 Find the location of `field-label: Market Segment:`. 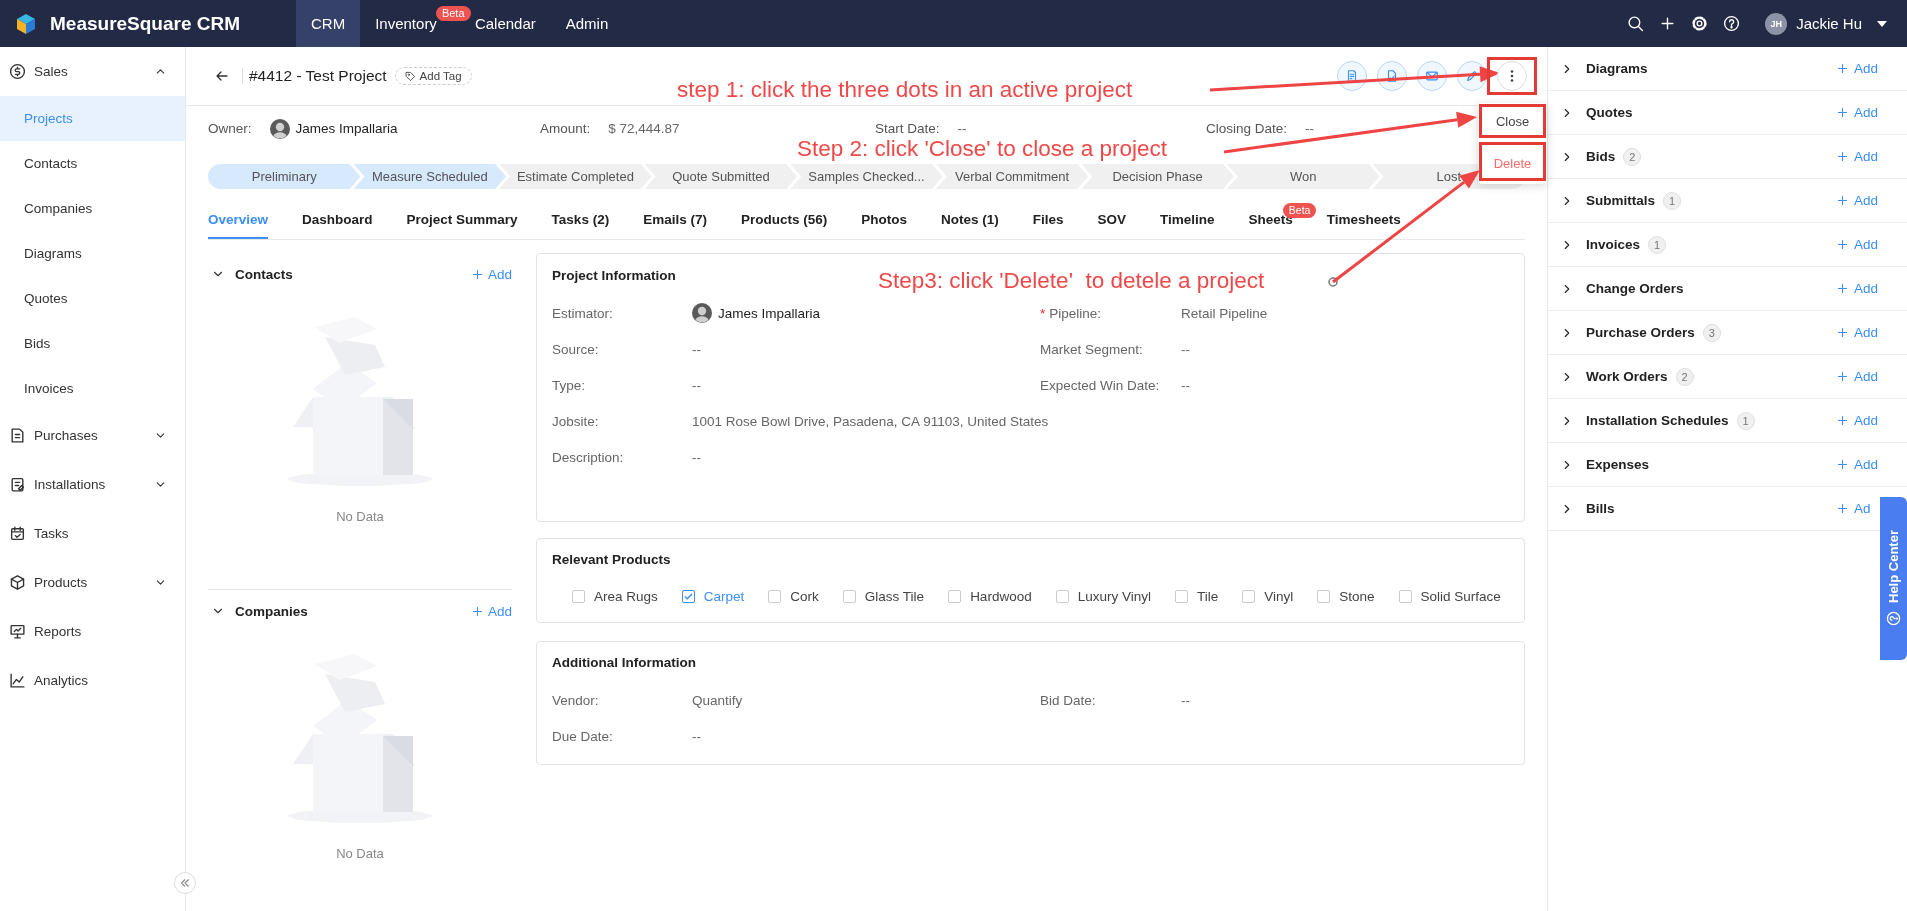

field-label: Market Segment: is located at coordinates (1091, 349).